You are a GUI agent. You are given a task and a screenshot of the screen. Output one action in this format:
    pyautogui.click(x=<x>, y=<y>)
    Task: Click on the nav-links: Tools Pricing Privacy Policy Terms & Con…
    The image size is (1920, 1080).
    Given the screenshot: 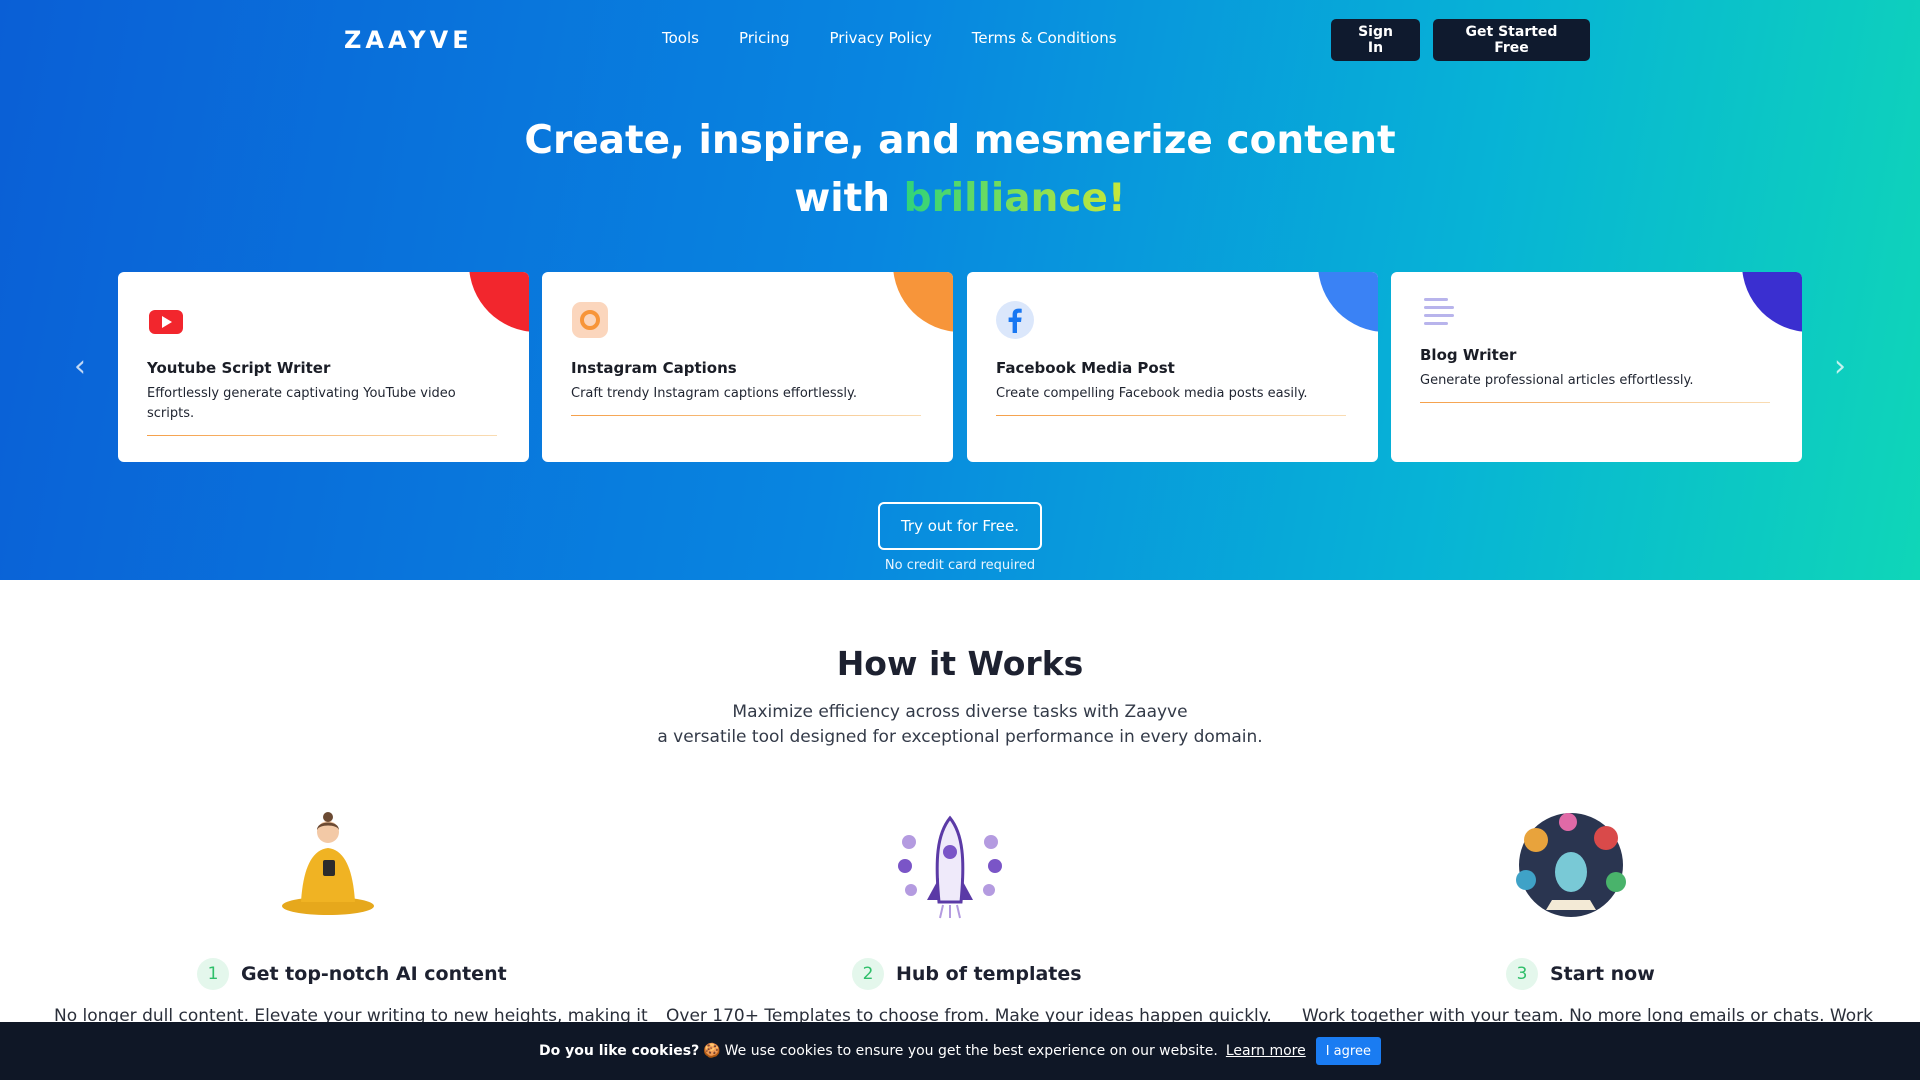 What is the action you would take?
    pyautogui.click(x=889, y=38)
    